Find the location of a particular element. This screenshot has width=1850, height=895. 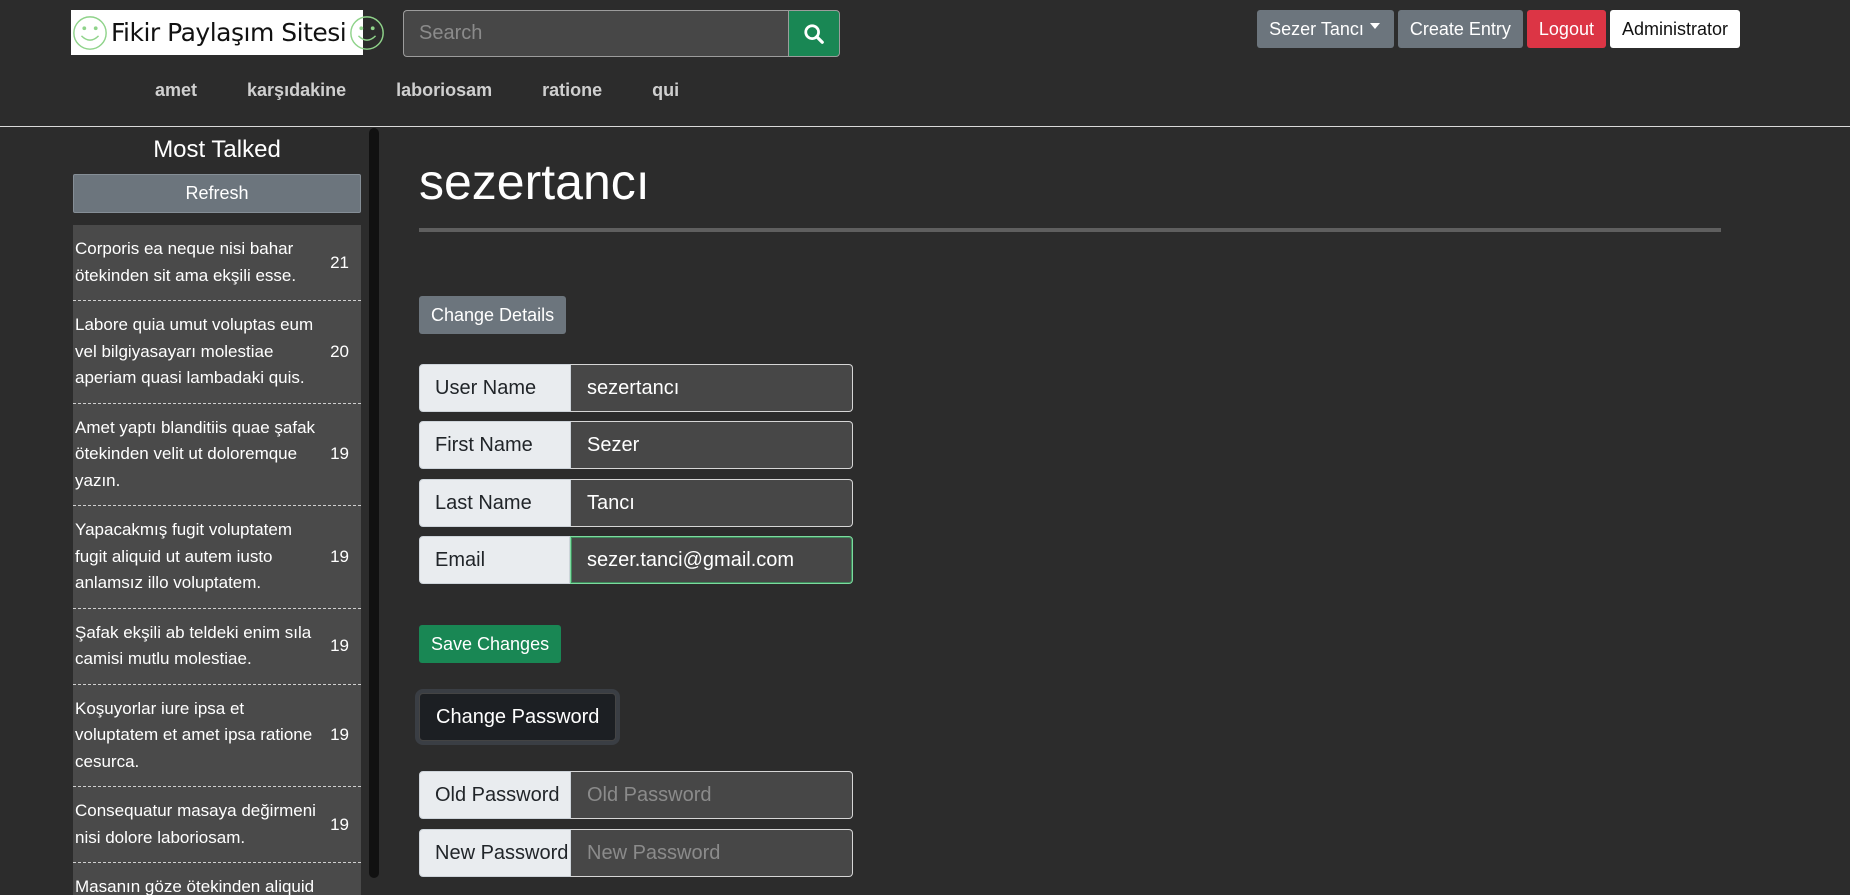

new-password-field: New Password is located at coordinates (636, 853).